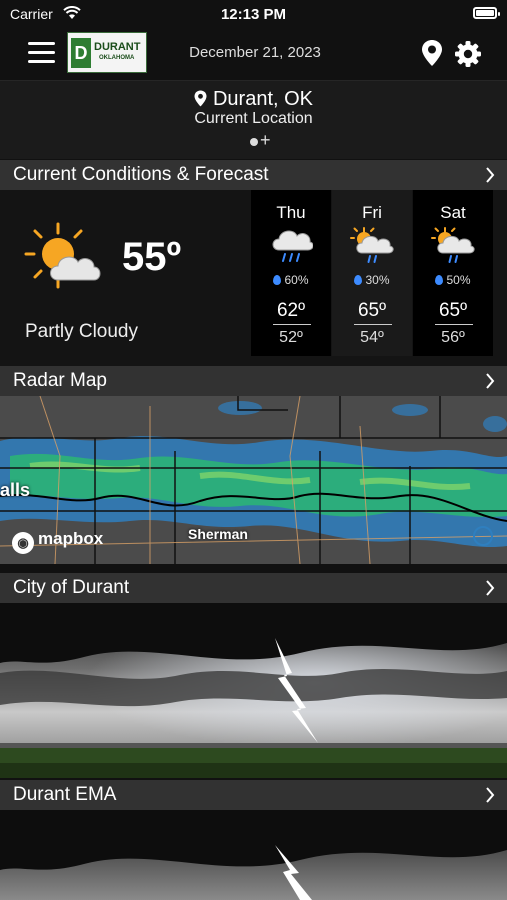  What do you see at coordinates (218, 534) in the screenshot?
I see `radar-city-label: Sherman` at bounding box center [218, 534].